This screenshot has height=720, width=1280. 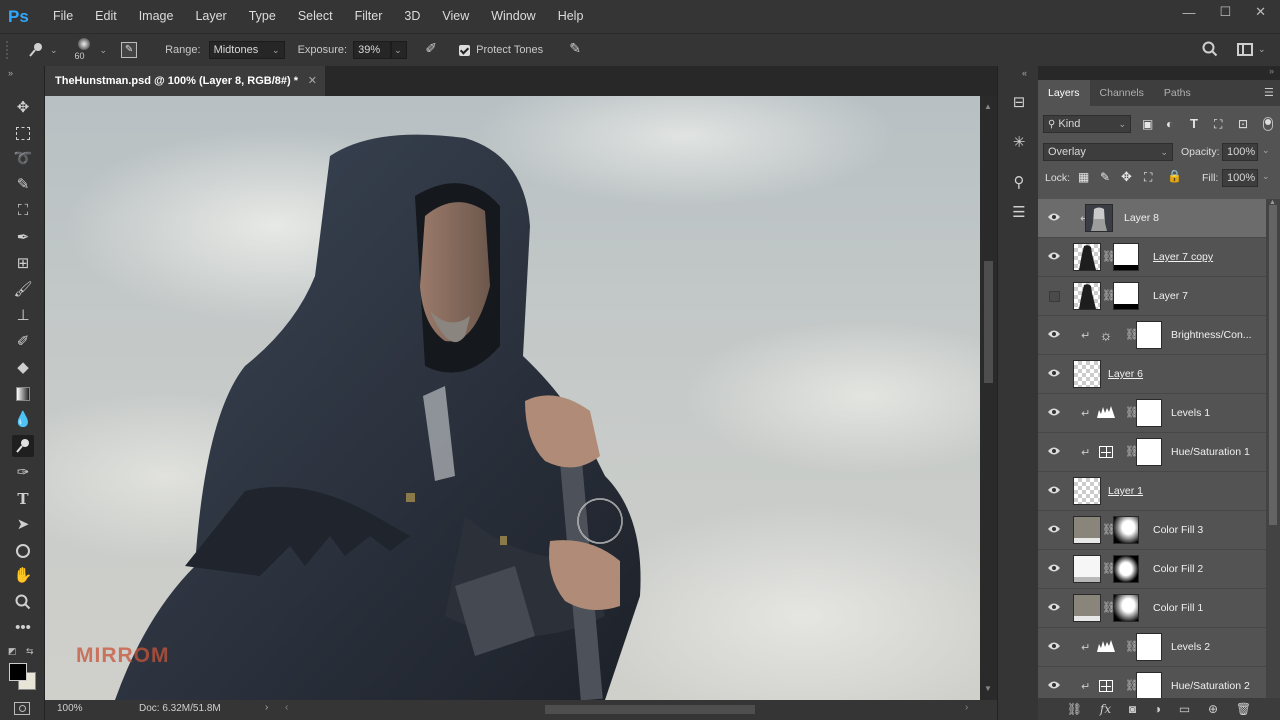 I want to click on airbrush-icon: ✐, so click(x=431, y=50).